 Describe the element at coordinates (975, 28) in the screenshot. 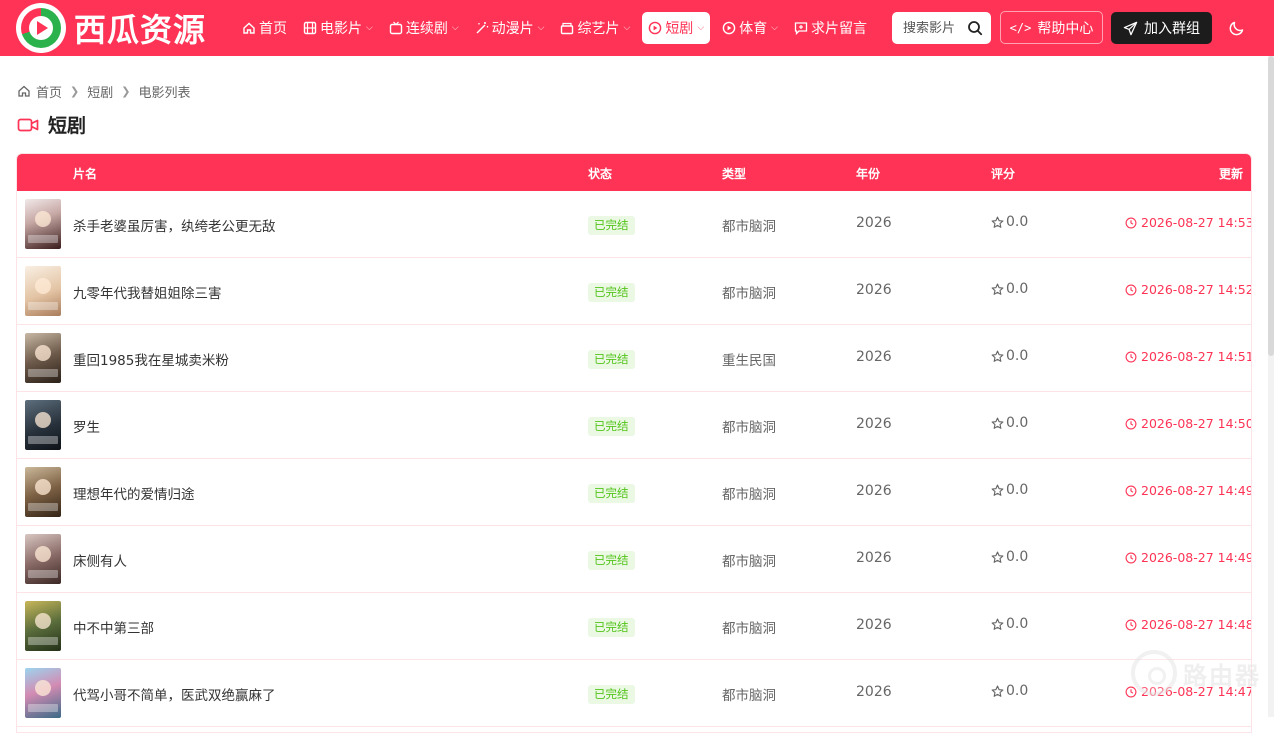

I see `search-icon` at that location.